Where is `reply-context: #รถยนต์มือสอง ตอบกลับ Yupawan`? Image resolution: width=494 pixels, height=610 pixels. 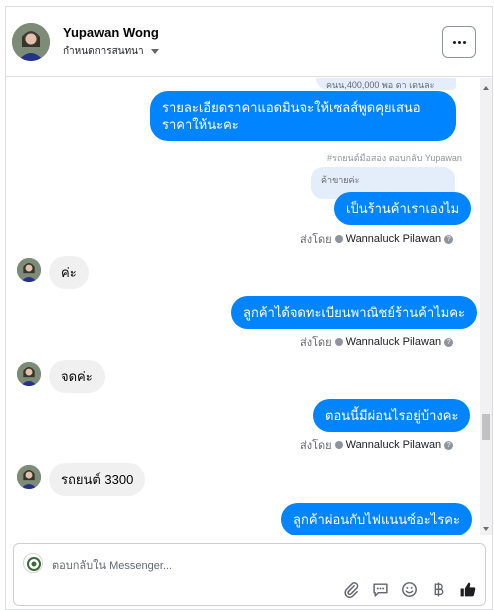 reply-context: #รถยนต์มือสอง ตอบกลับ Yupawan is located at coordinates (394, 158).